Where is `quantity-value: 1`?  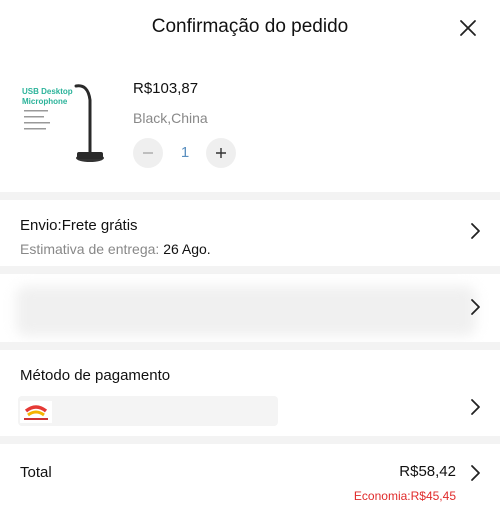 quantity-value: 1 is located at coordinates (185, 152).